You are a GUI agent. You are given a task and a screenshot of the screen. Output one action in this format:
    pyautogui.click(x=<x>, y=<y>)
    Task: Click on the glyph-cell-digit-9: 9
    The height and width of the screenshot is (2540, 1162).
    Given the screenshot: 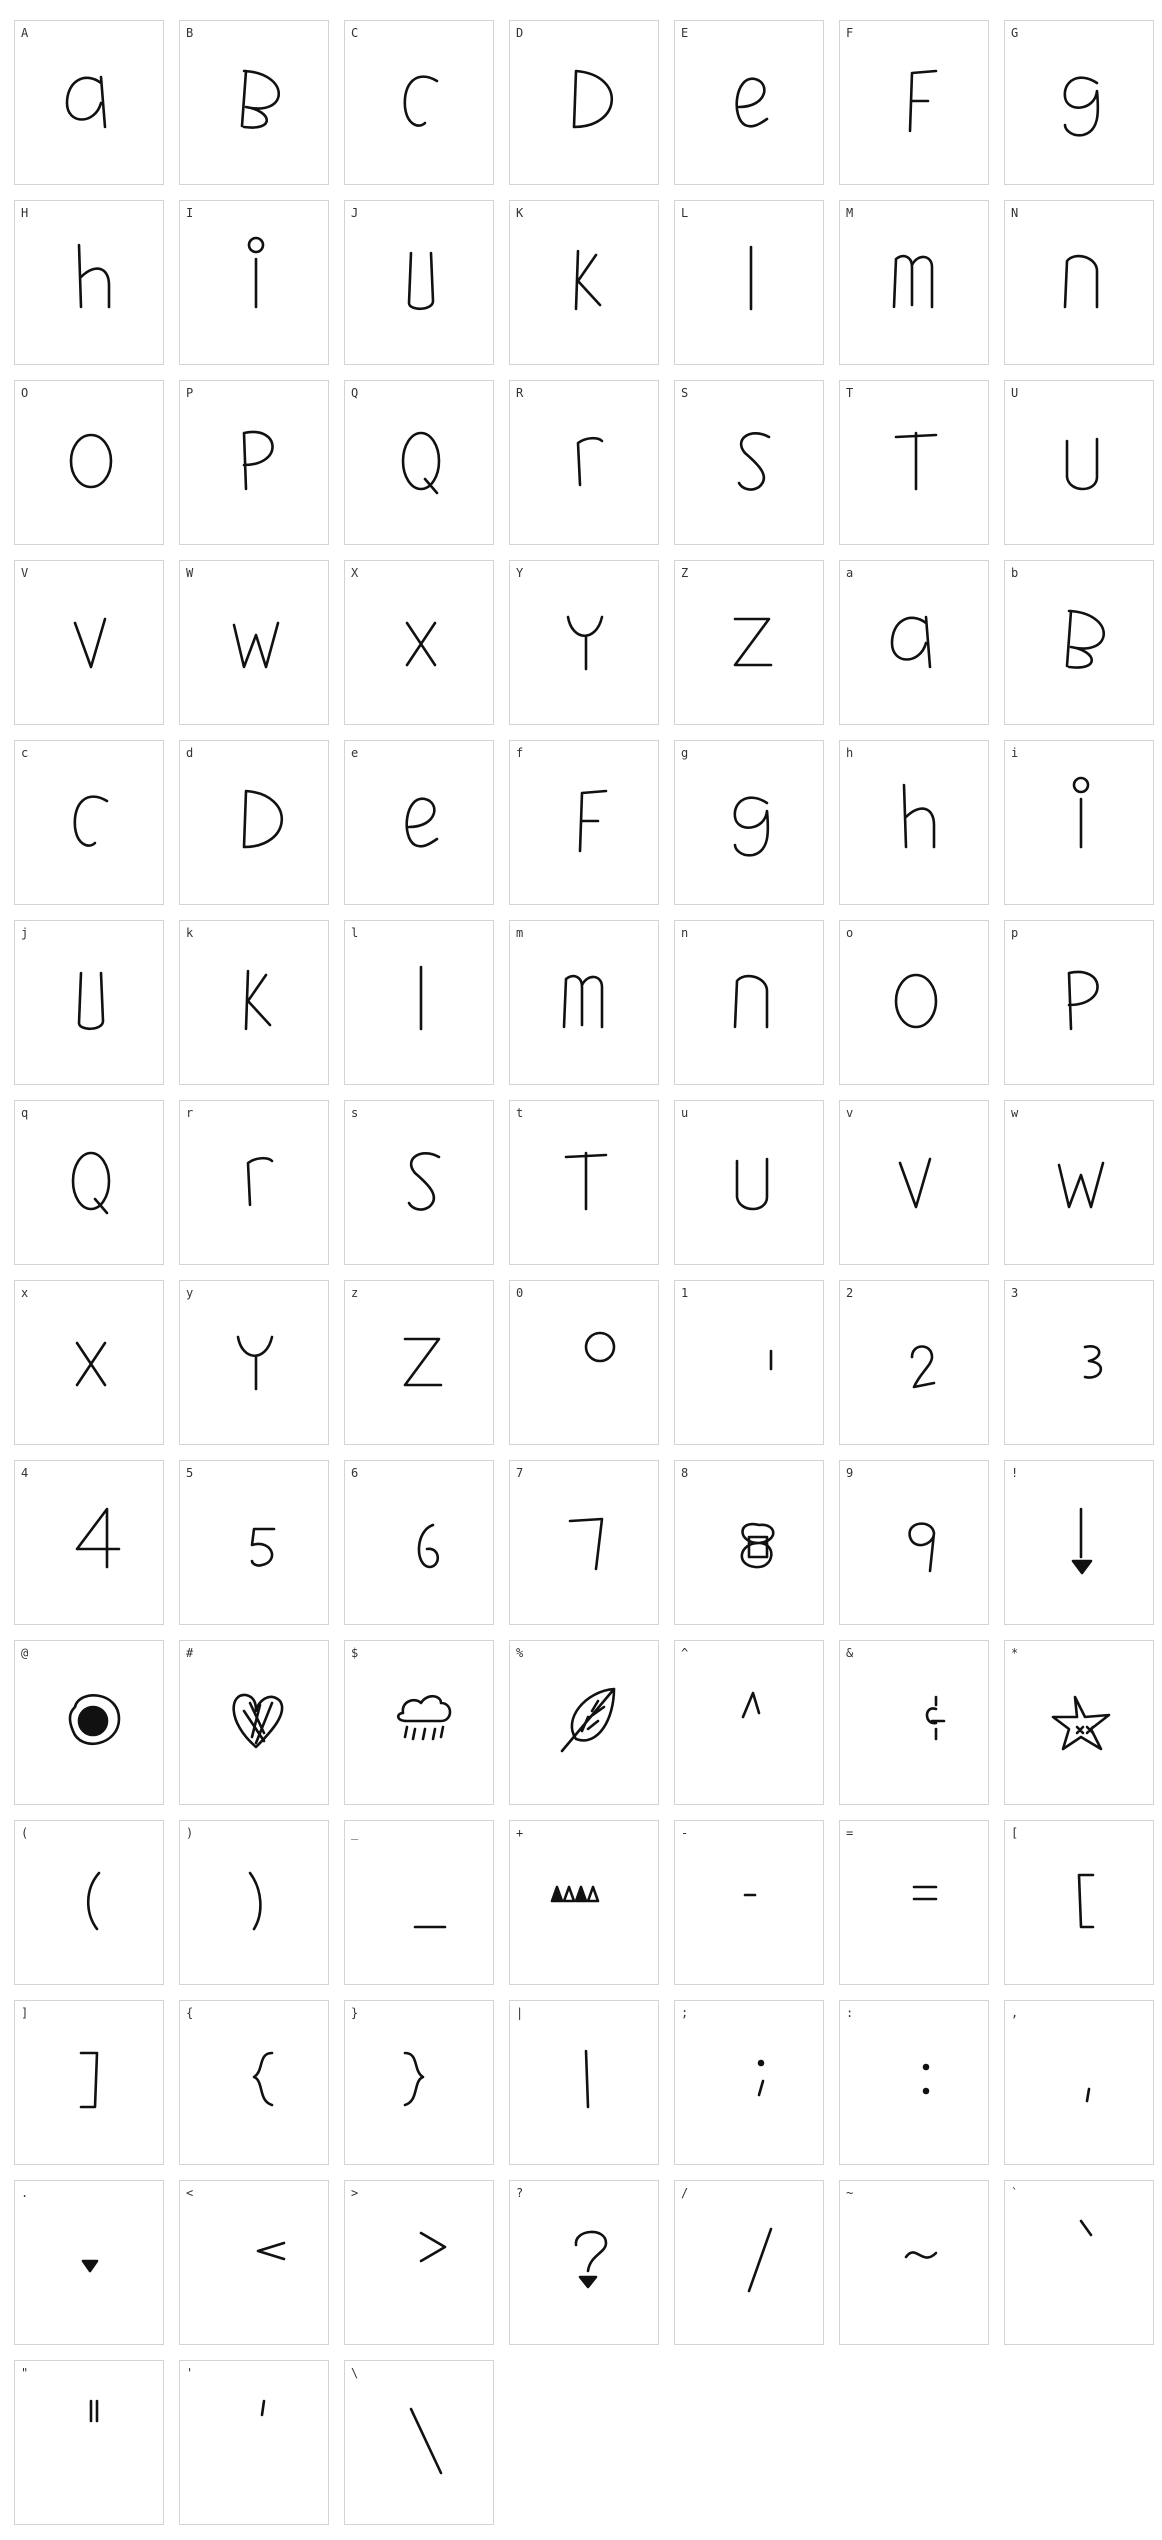 What is the action you would take?
    pyautogui.click(x=914, y=1542)
    